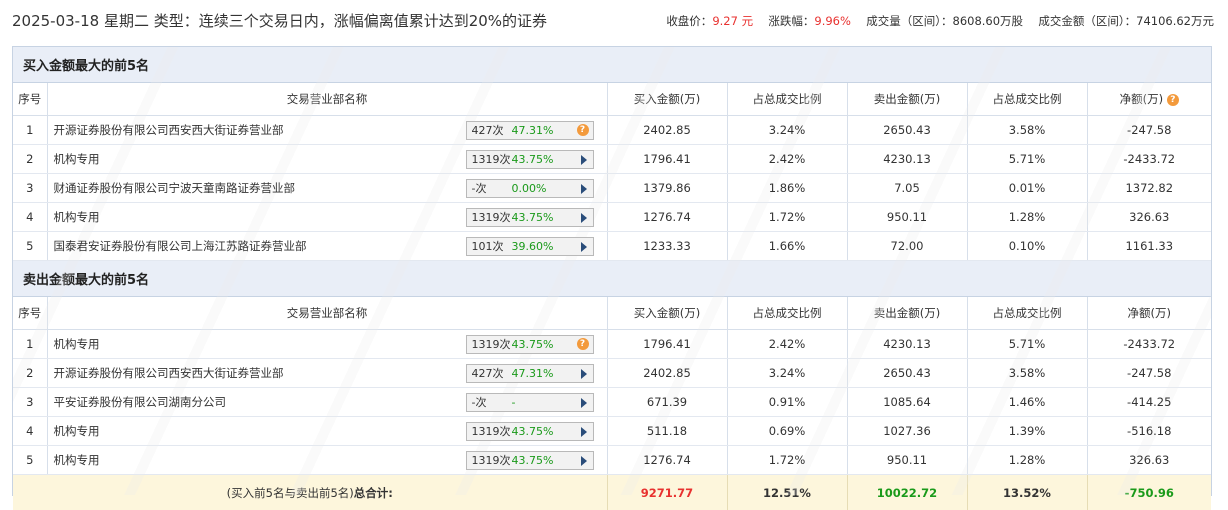 This screenshot has height=510, width=1228. Describe the element at coordinates (1175, 21) in the screenshot. I see `amount-value: 74106.62万元` at that location.